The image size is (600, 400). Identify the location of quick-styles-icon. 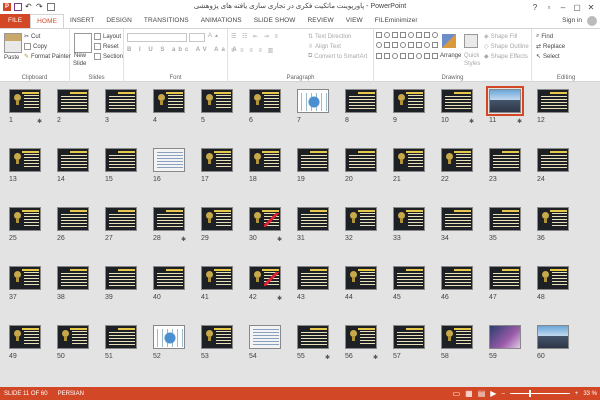
(471, 41).